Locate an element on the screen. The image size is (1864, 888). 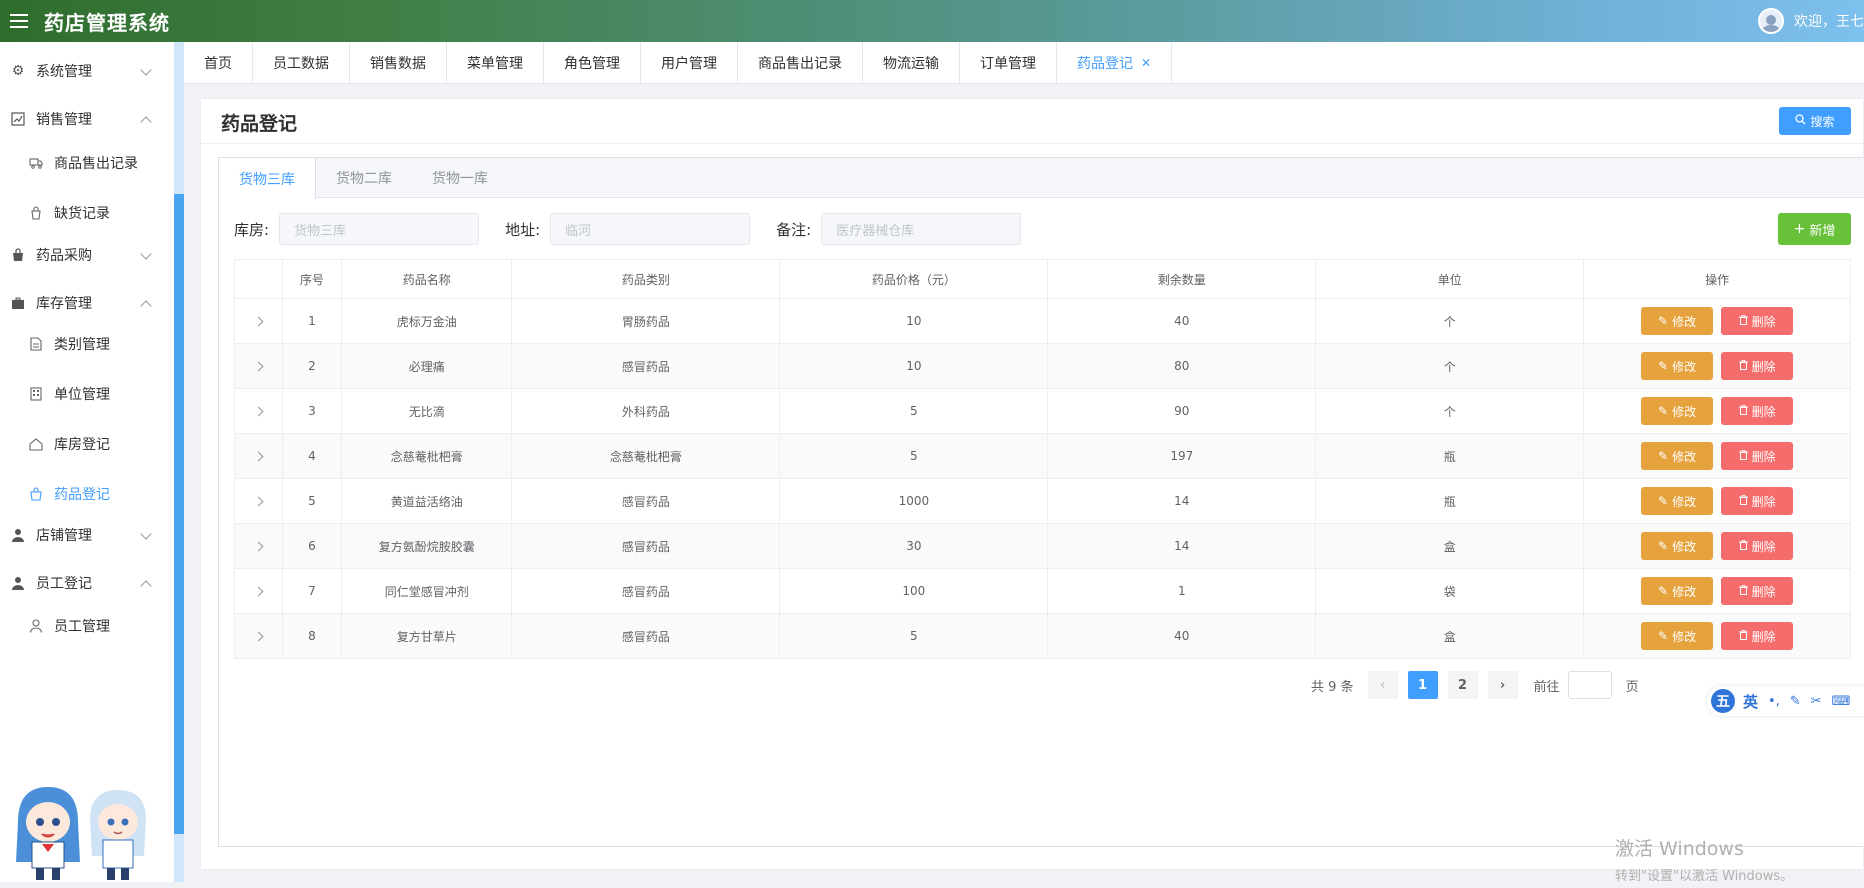
goto-page-input is located at coordinates (1589, 685).